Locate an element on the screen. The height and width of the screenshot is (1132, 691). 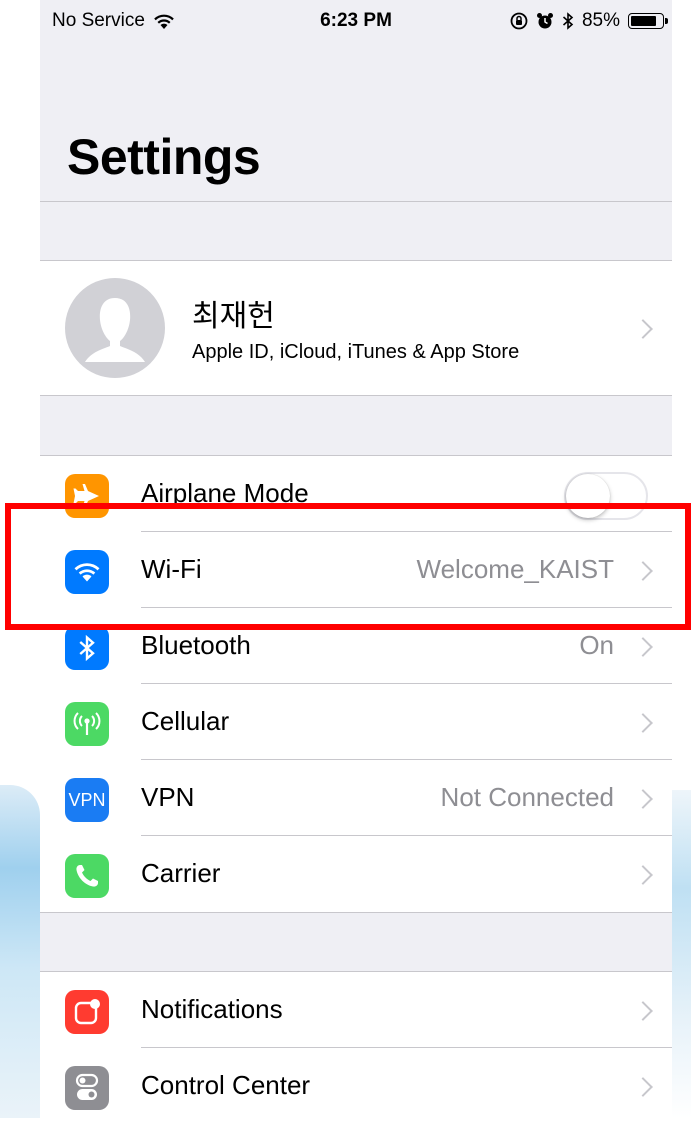
battery-icon is located at coordinates (648, 21).